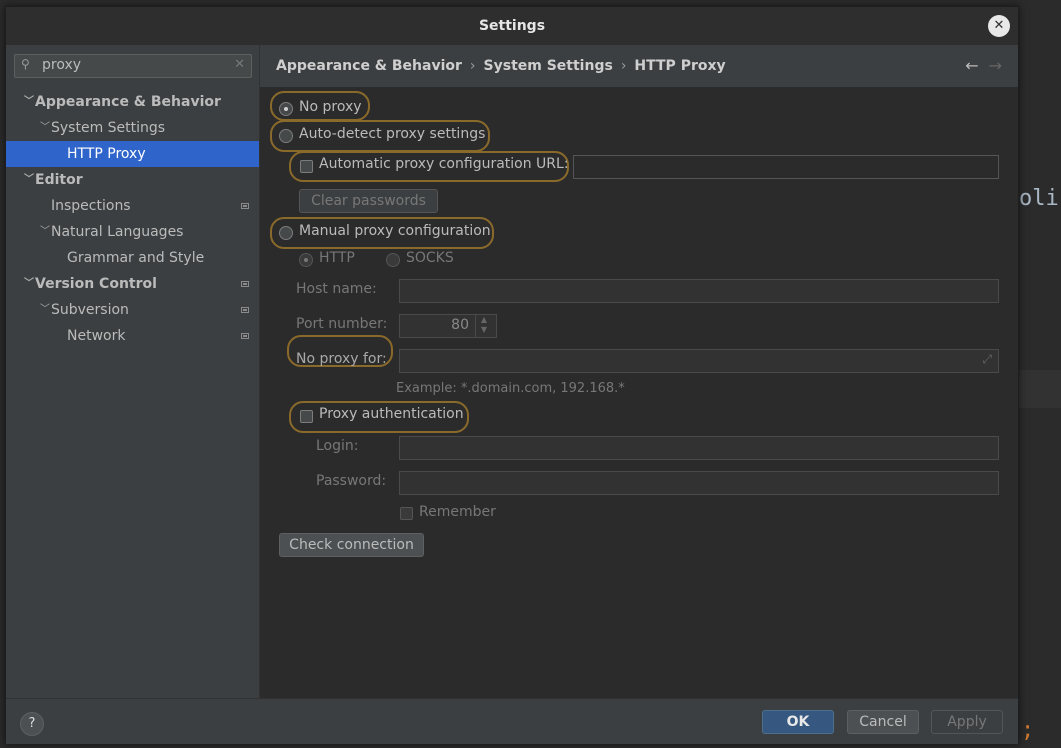 Image resolution: width=1061 pixels, height=748 pixels. I want to click on tree-item-grammar-and-style: Grammar and Style, so click(132, 258).